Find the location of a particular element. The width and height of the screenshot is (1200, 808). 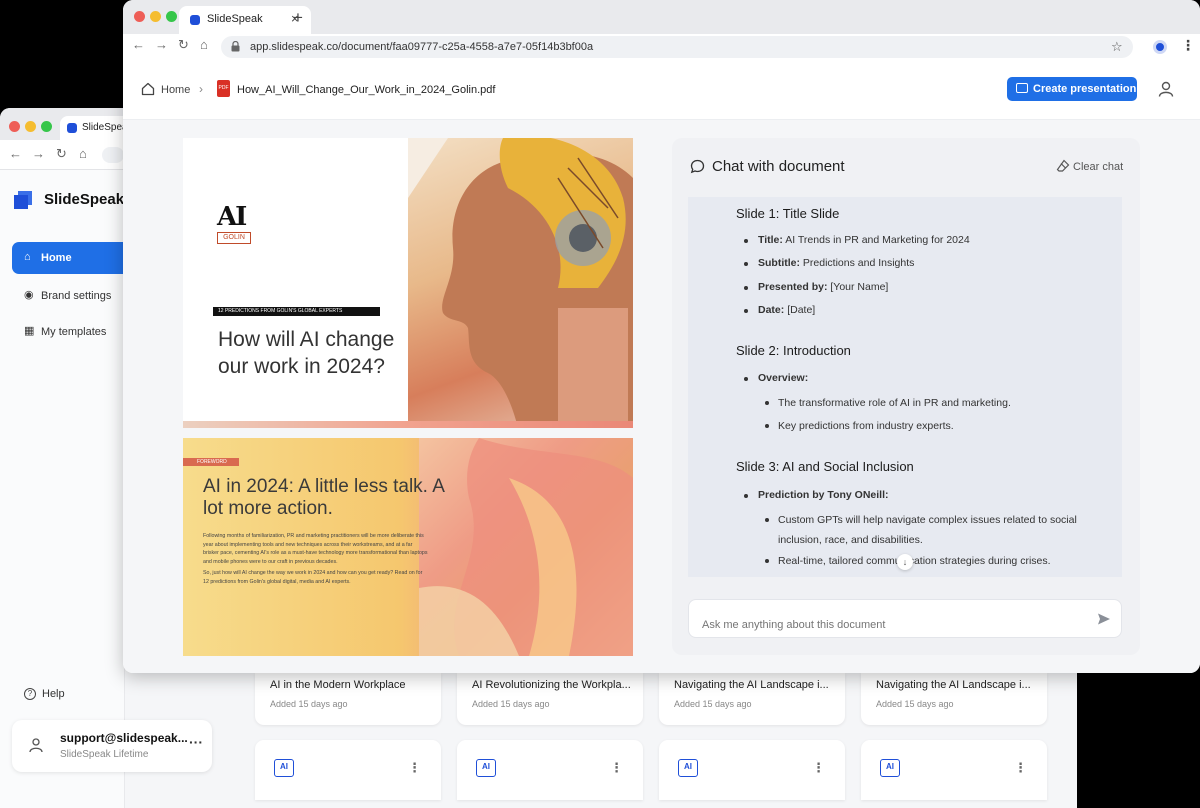

chat-title: Chat with document is located at coordinates (778, 166).